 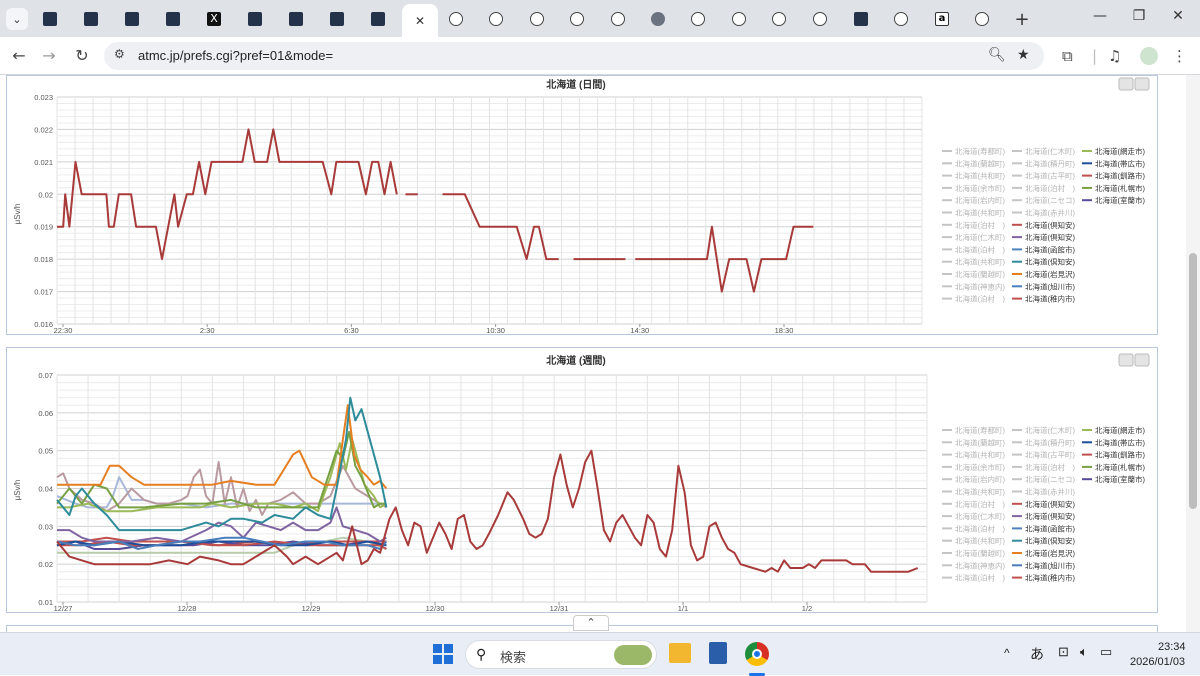 I want to click on network-icon: ⊡, so click(x=1063, y=652).